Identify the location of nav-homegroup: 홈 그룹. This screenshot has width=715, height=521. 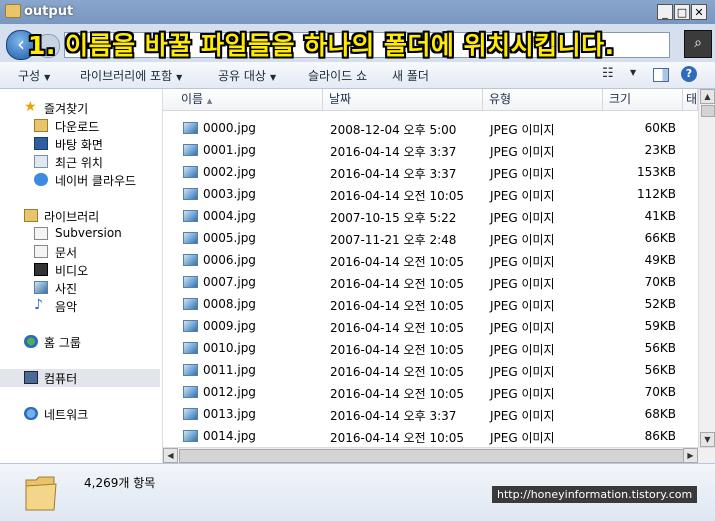
(80, 342).